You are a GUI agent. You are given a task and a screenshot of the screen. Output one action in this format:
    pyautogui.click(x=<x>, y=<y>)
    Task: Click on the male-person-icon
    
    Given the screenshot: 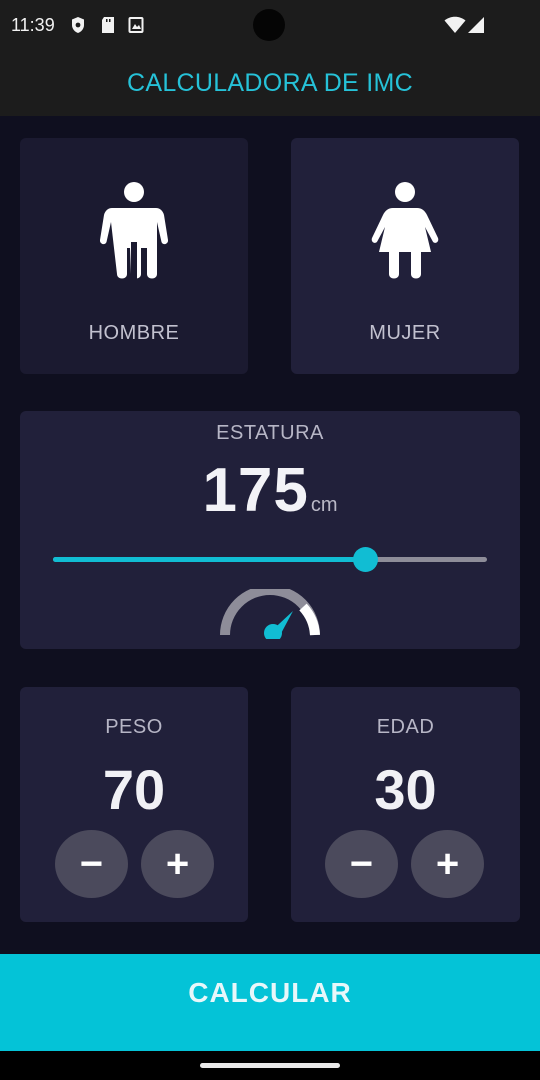 What is the action you would take?
    pyautogui.click(x=134, y=232)
    